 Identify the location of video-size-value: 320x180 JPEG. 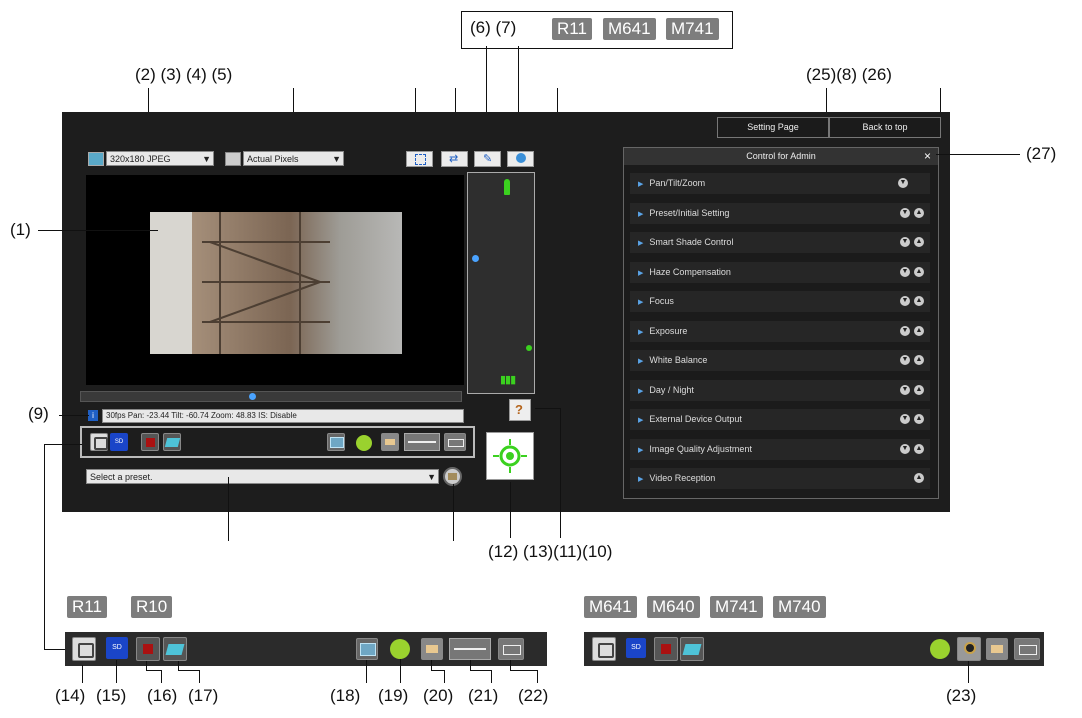
(140, 159).